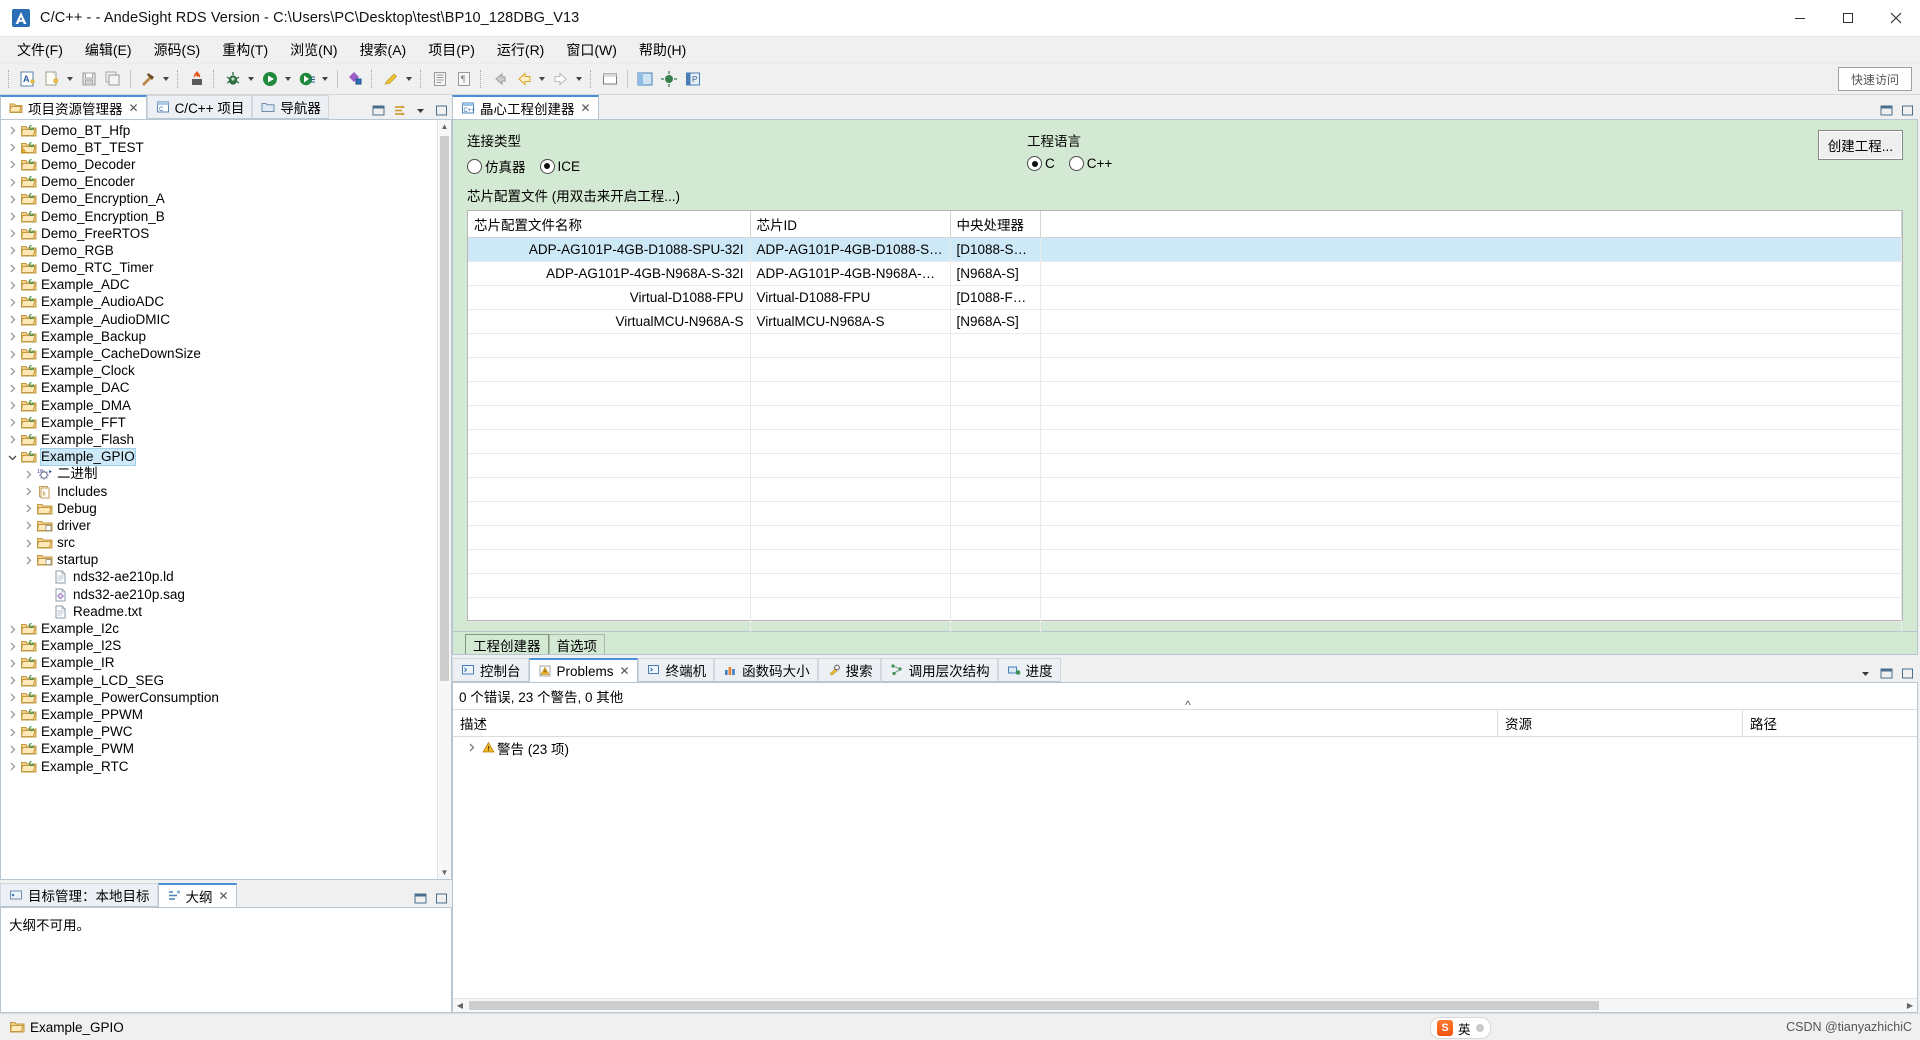 Image resolution: width=1920 pixels, height=1040 pixels. Describe the element at coordinates (219, 233) in the screenshot. I see `tree-item: Demo_FreeRTOS` at that location.